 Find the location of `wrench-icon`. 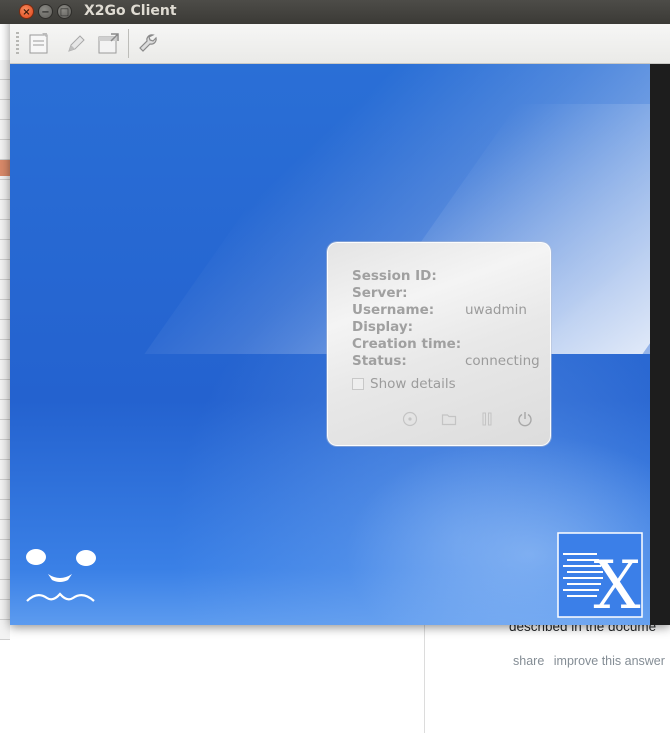

wrench-icon is located at coordinates (148, 43).